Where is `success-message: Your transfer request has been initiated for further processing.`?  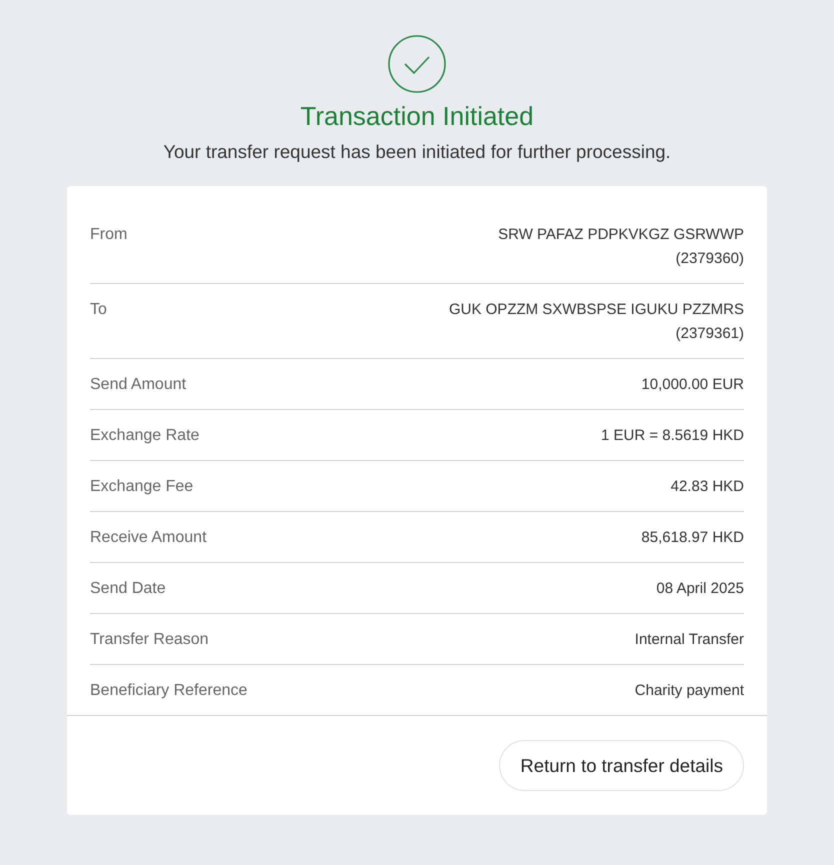
success-message: Your transfer request has been initiated for further processing. is located at coordinates (417, 152).